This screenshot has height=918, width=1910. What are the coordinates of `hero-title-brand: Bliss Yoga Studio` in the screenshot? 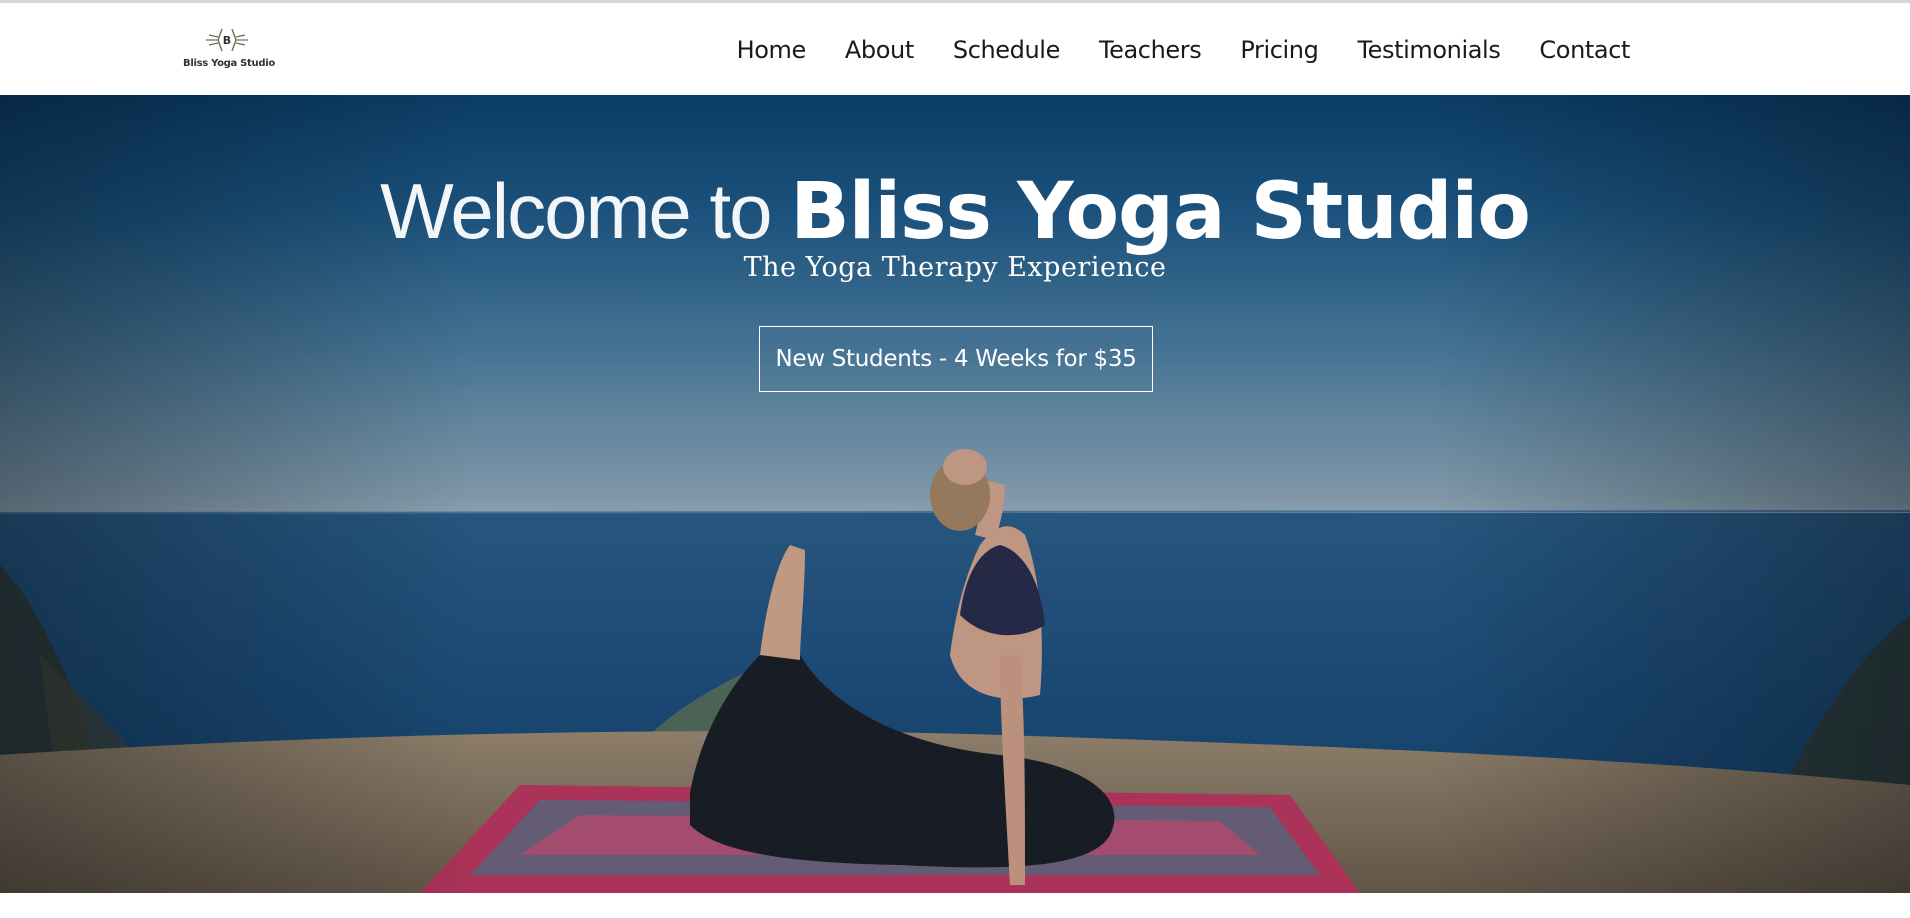 It's located at (1160, 212).